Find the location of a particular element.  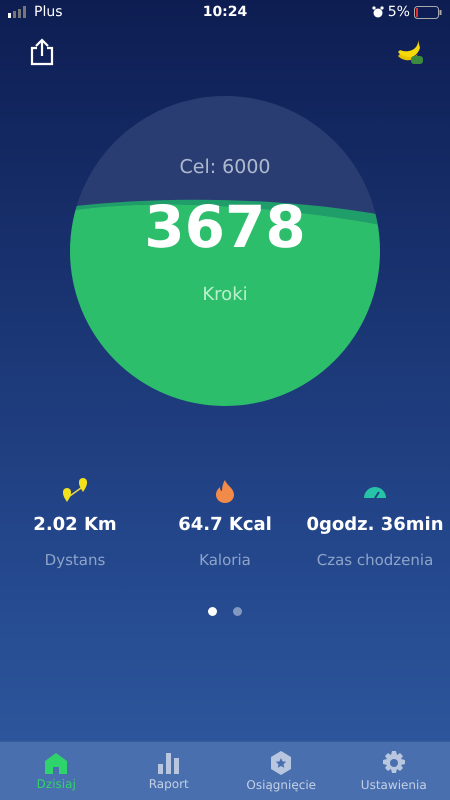

stat-value: 64.7 Kcal is located at coordinates (225, 524).